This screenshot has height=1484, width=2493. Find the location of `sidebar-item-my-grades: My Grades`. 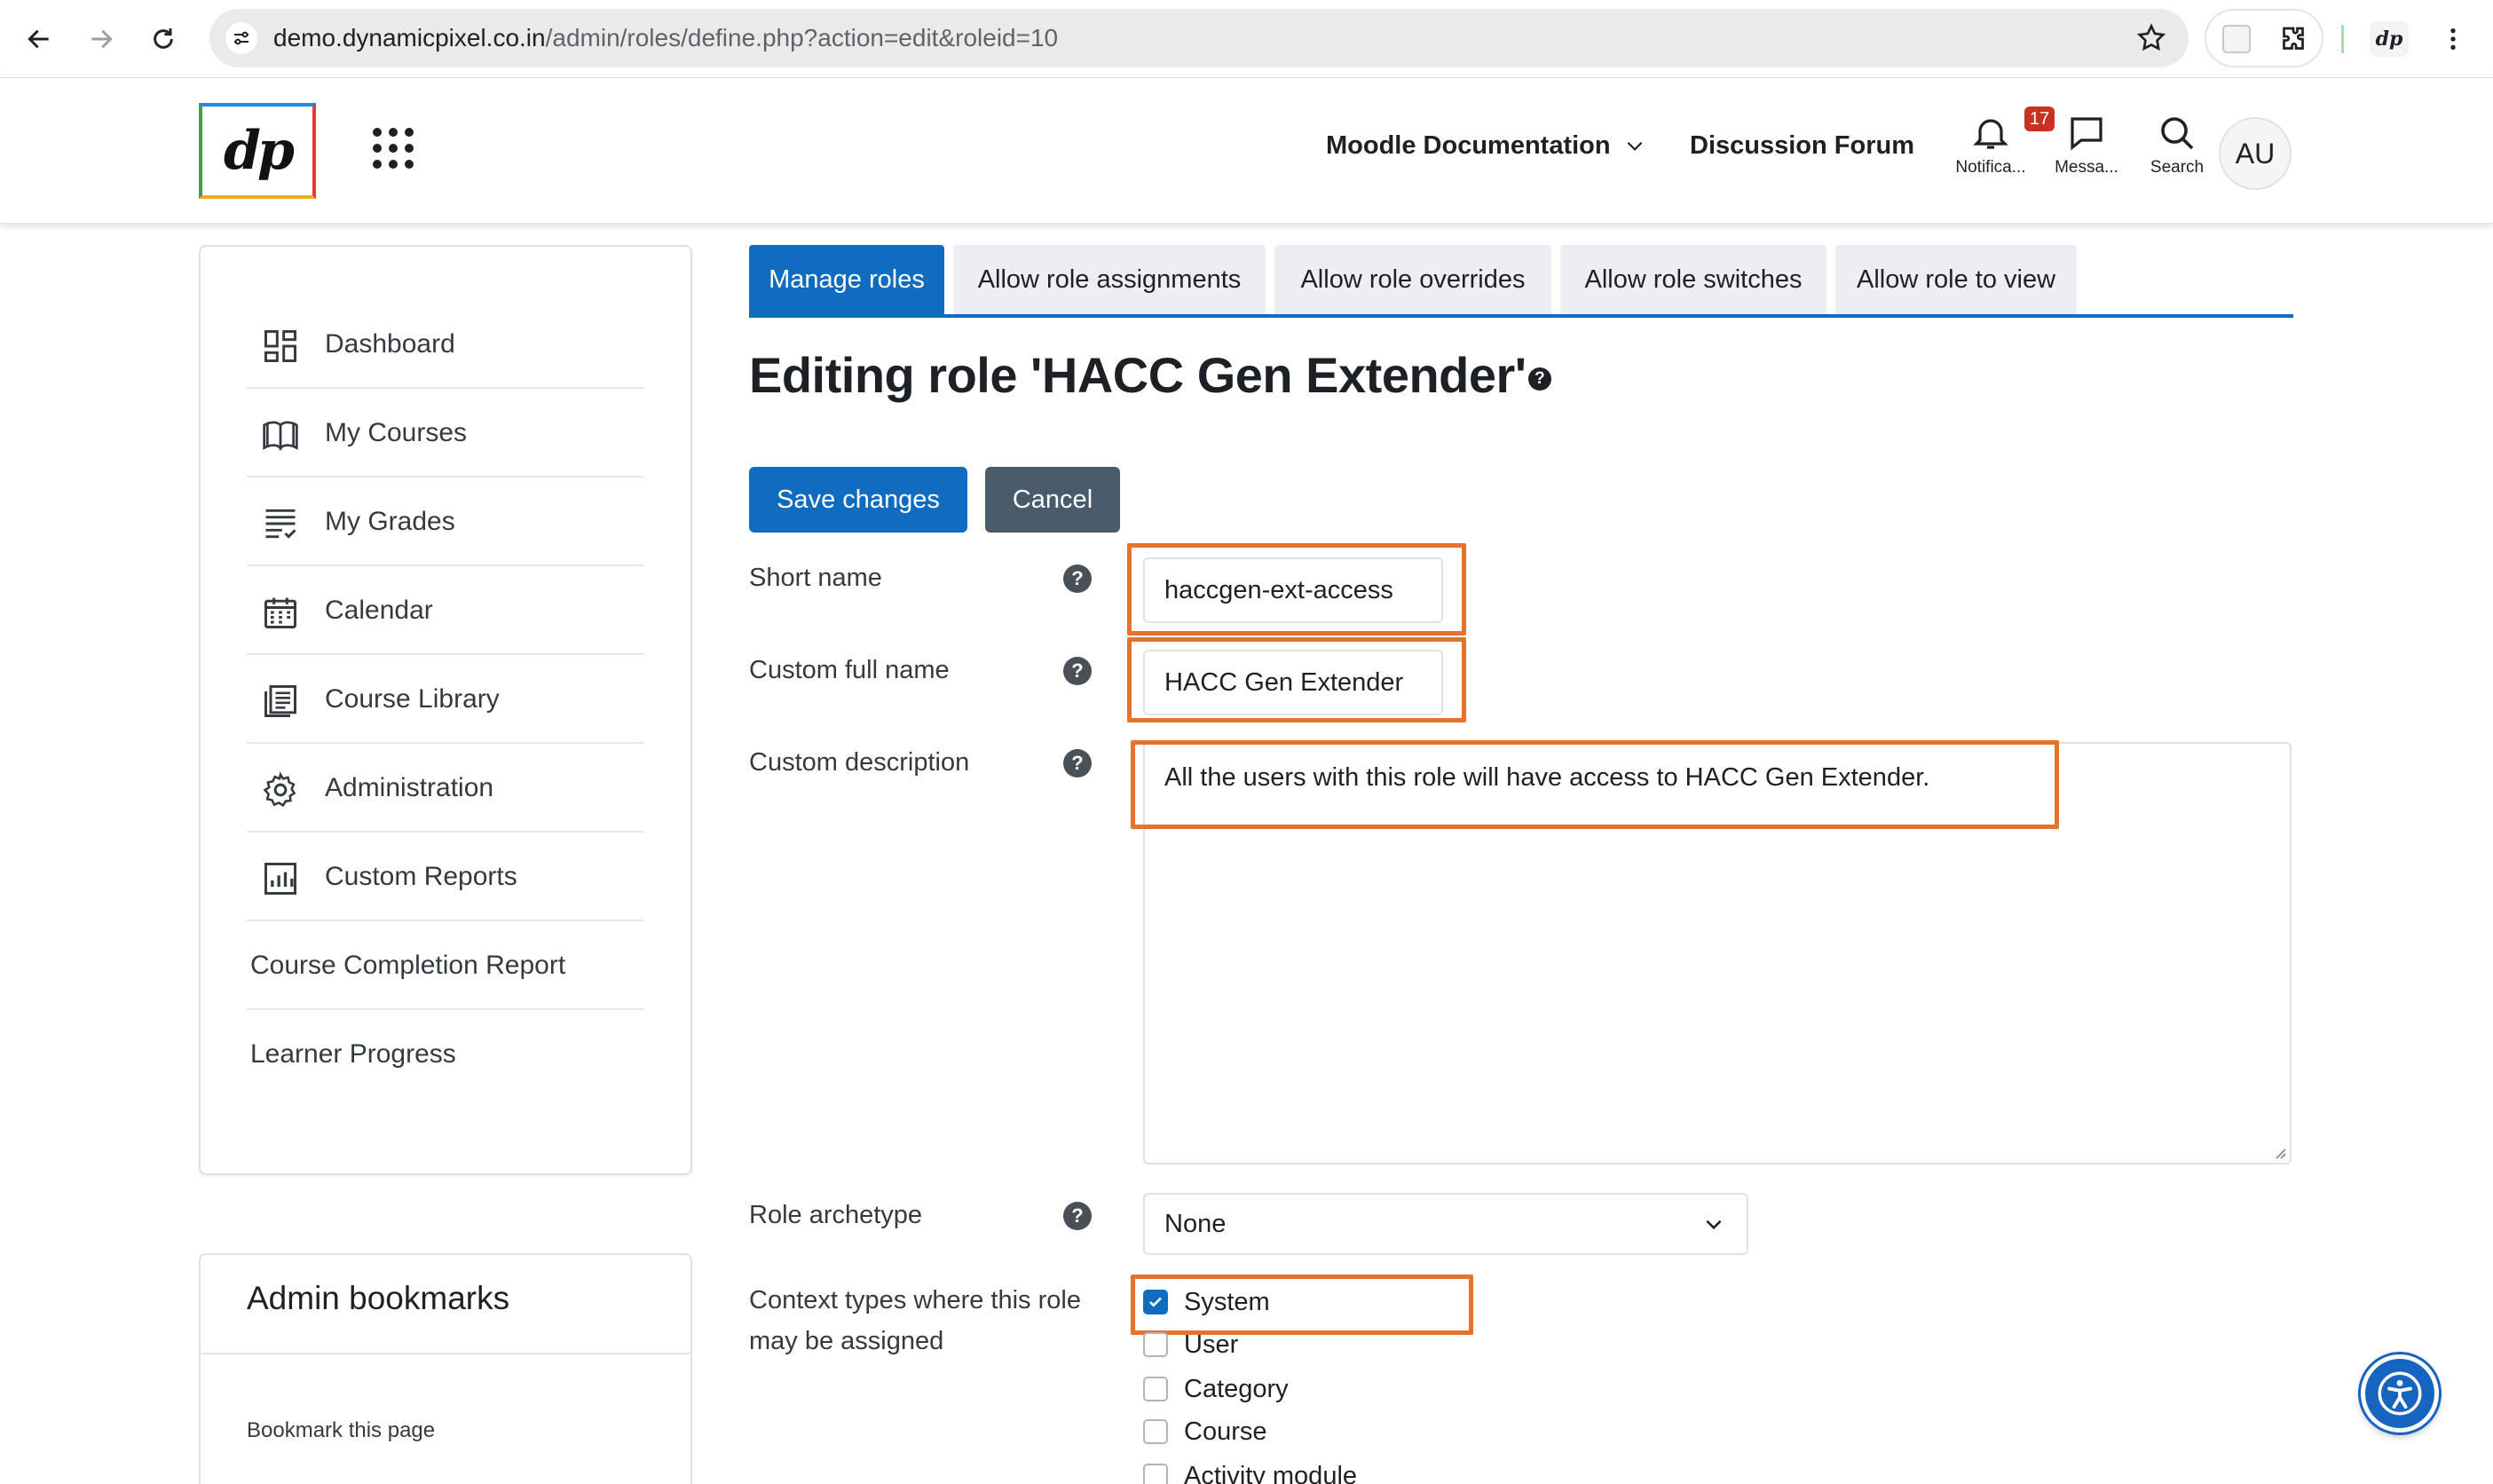

sidebar-item-my-grades: My Grades is located at coordinates (445, 522).